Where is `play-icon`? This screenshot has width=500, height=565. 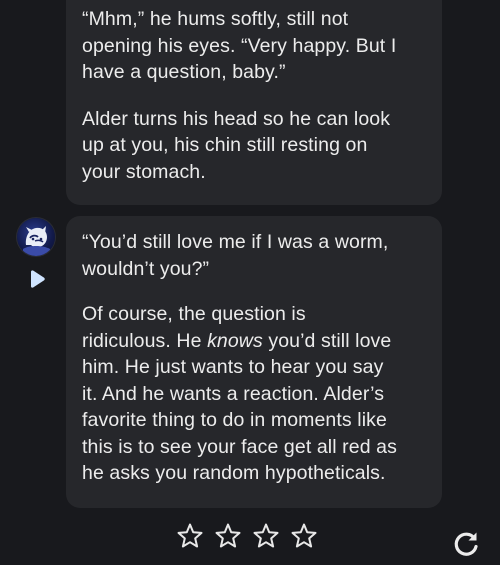 play-icon is located at coordinates (37, 279).